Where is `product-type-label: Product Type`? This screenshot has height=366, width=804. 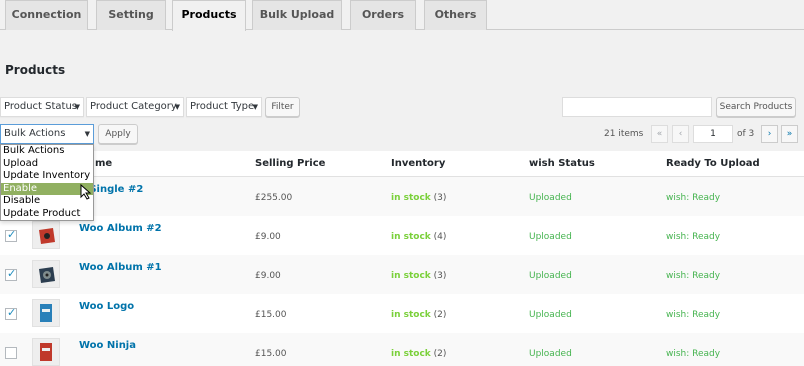 product-type-label: Product Type is located at coordinates (222, 106).